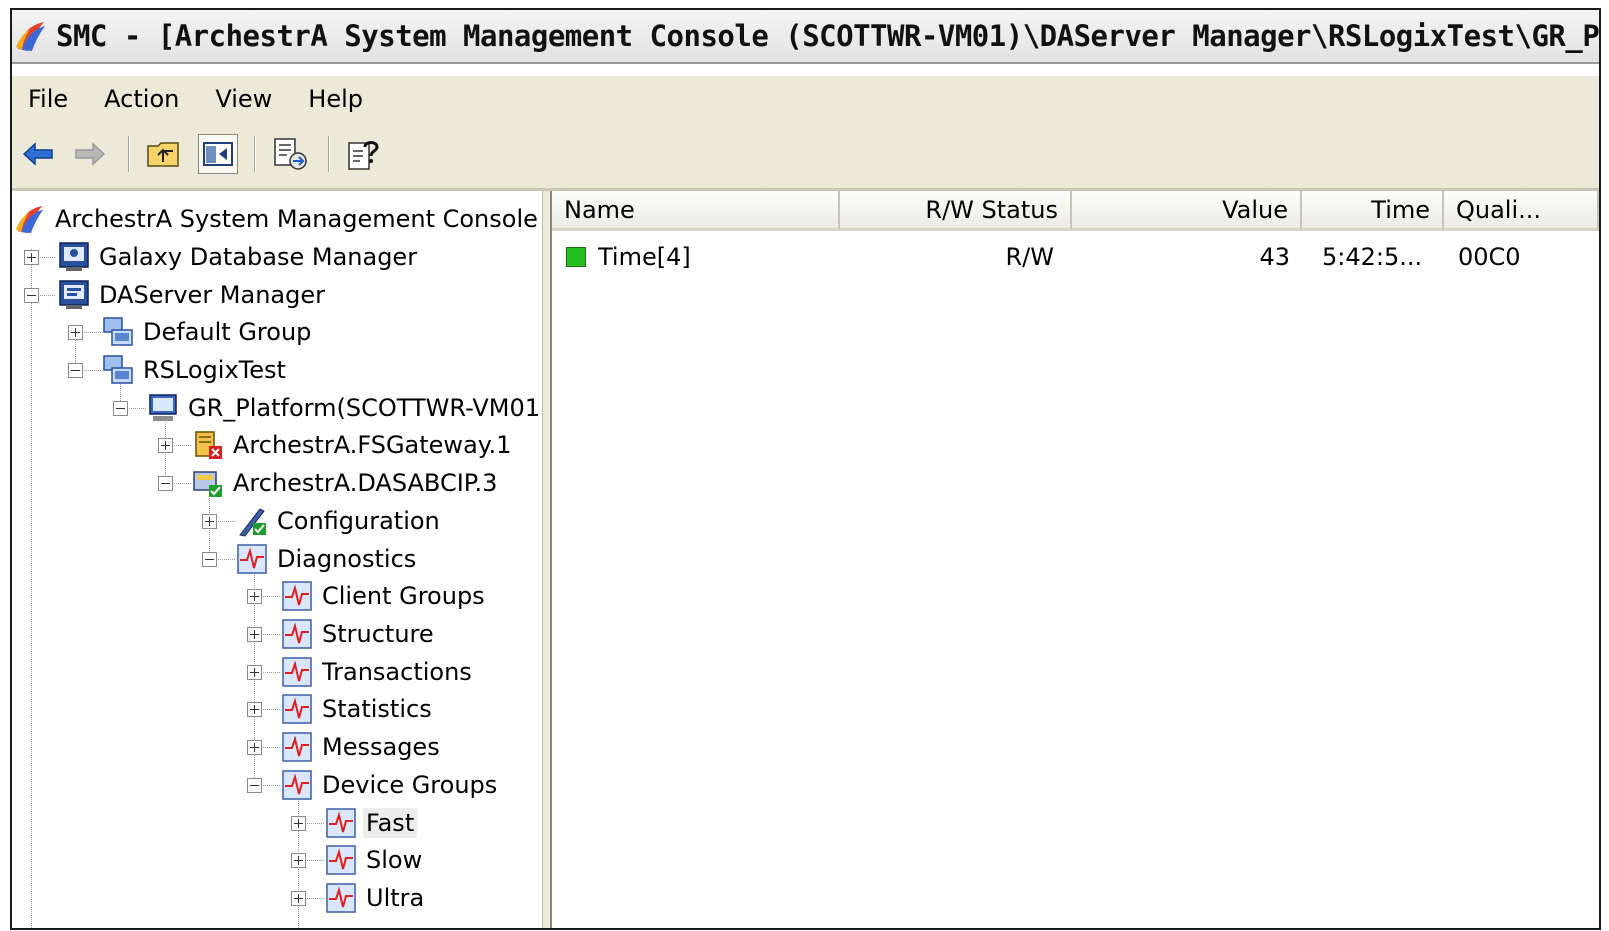 This screenshot has height=931, width=1609. What do you see at coordinates (38, 154) in the screenshot?
I see `back-button` at bounding box center [38, 154].